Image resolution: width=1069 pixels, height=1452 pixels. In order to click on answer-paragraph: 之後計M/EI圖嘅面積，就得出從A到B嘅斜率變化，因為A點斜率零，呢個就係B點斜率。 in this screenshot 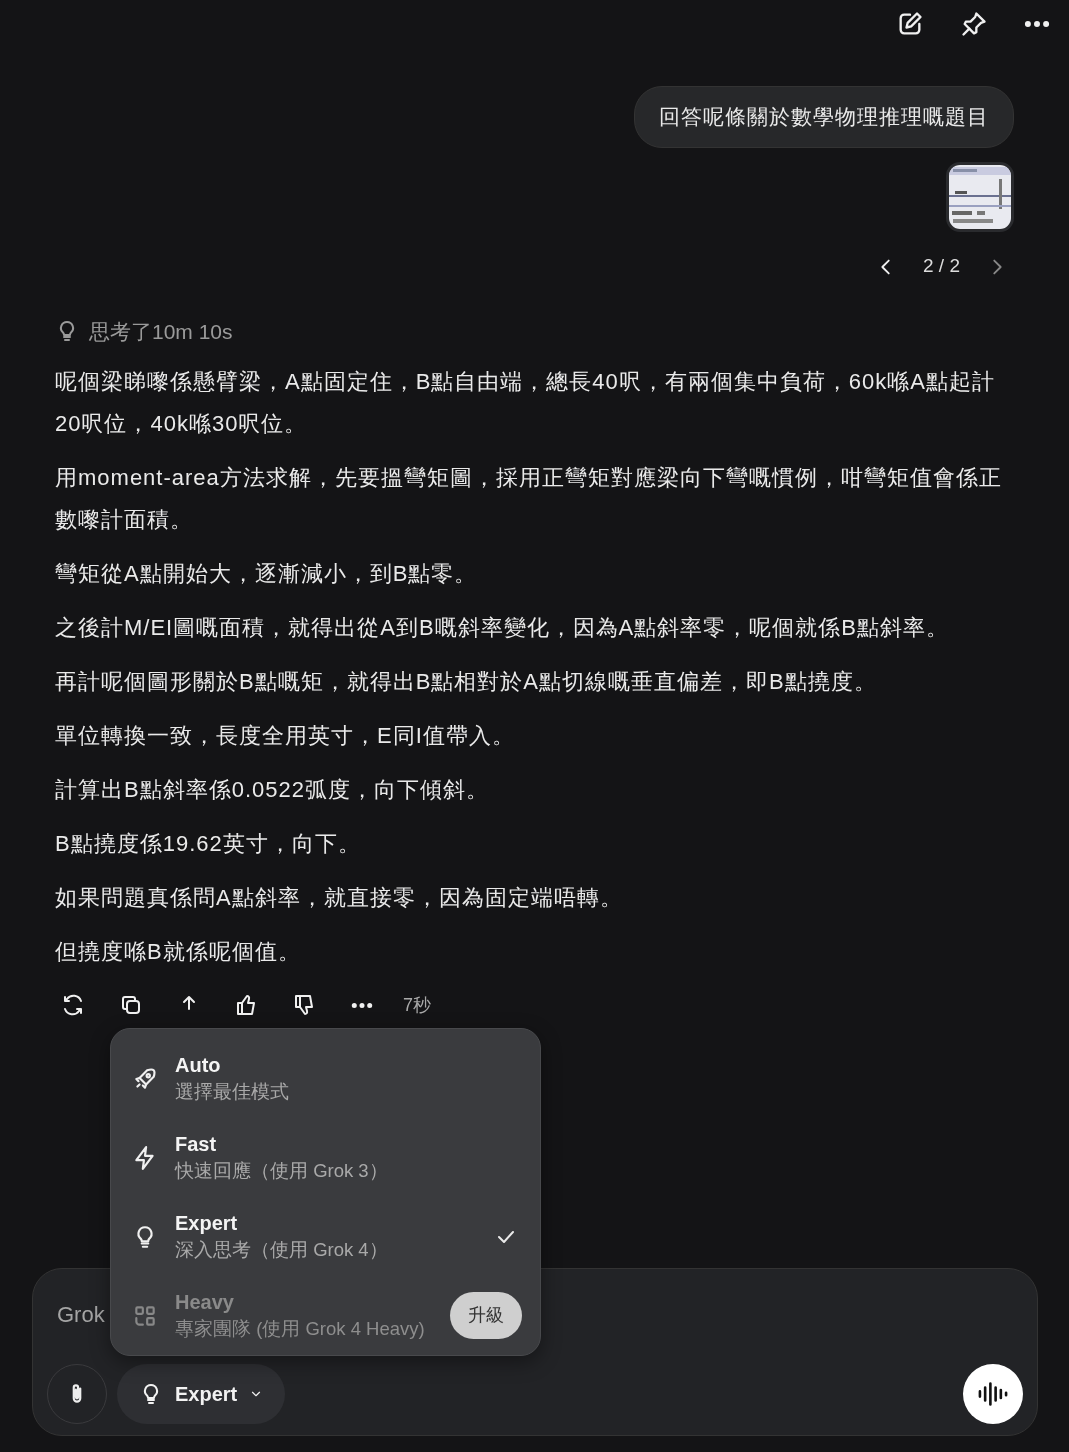, I will do `click(502, 628)`.